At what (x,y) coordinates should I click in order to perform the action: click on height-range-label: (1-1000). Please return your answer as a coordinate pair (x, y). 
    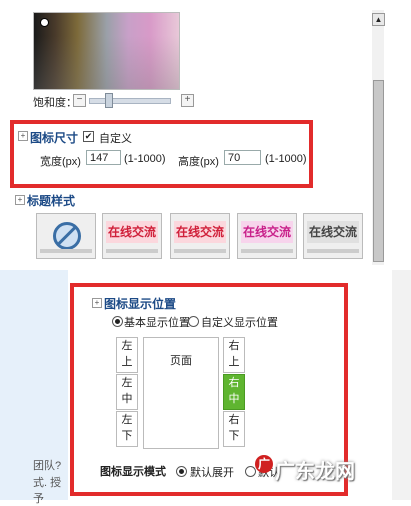
    Looking at the image, I should click on (286, 159).